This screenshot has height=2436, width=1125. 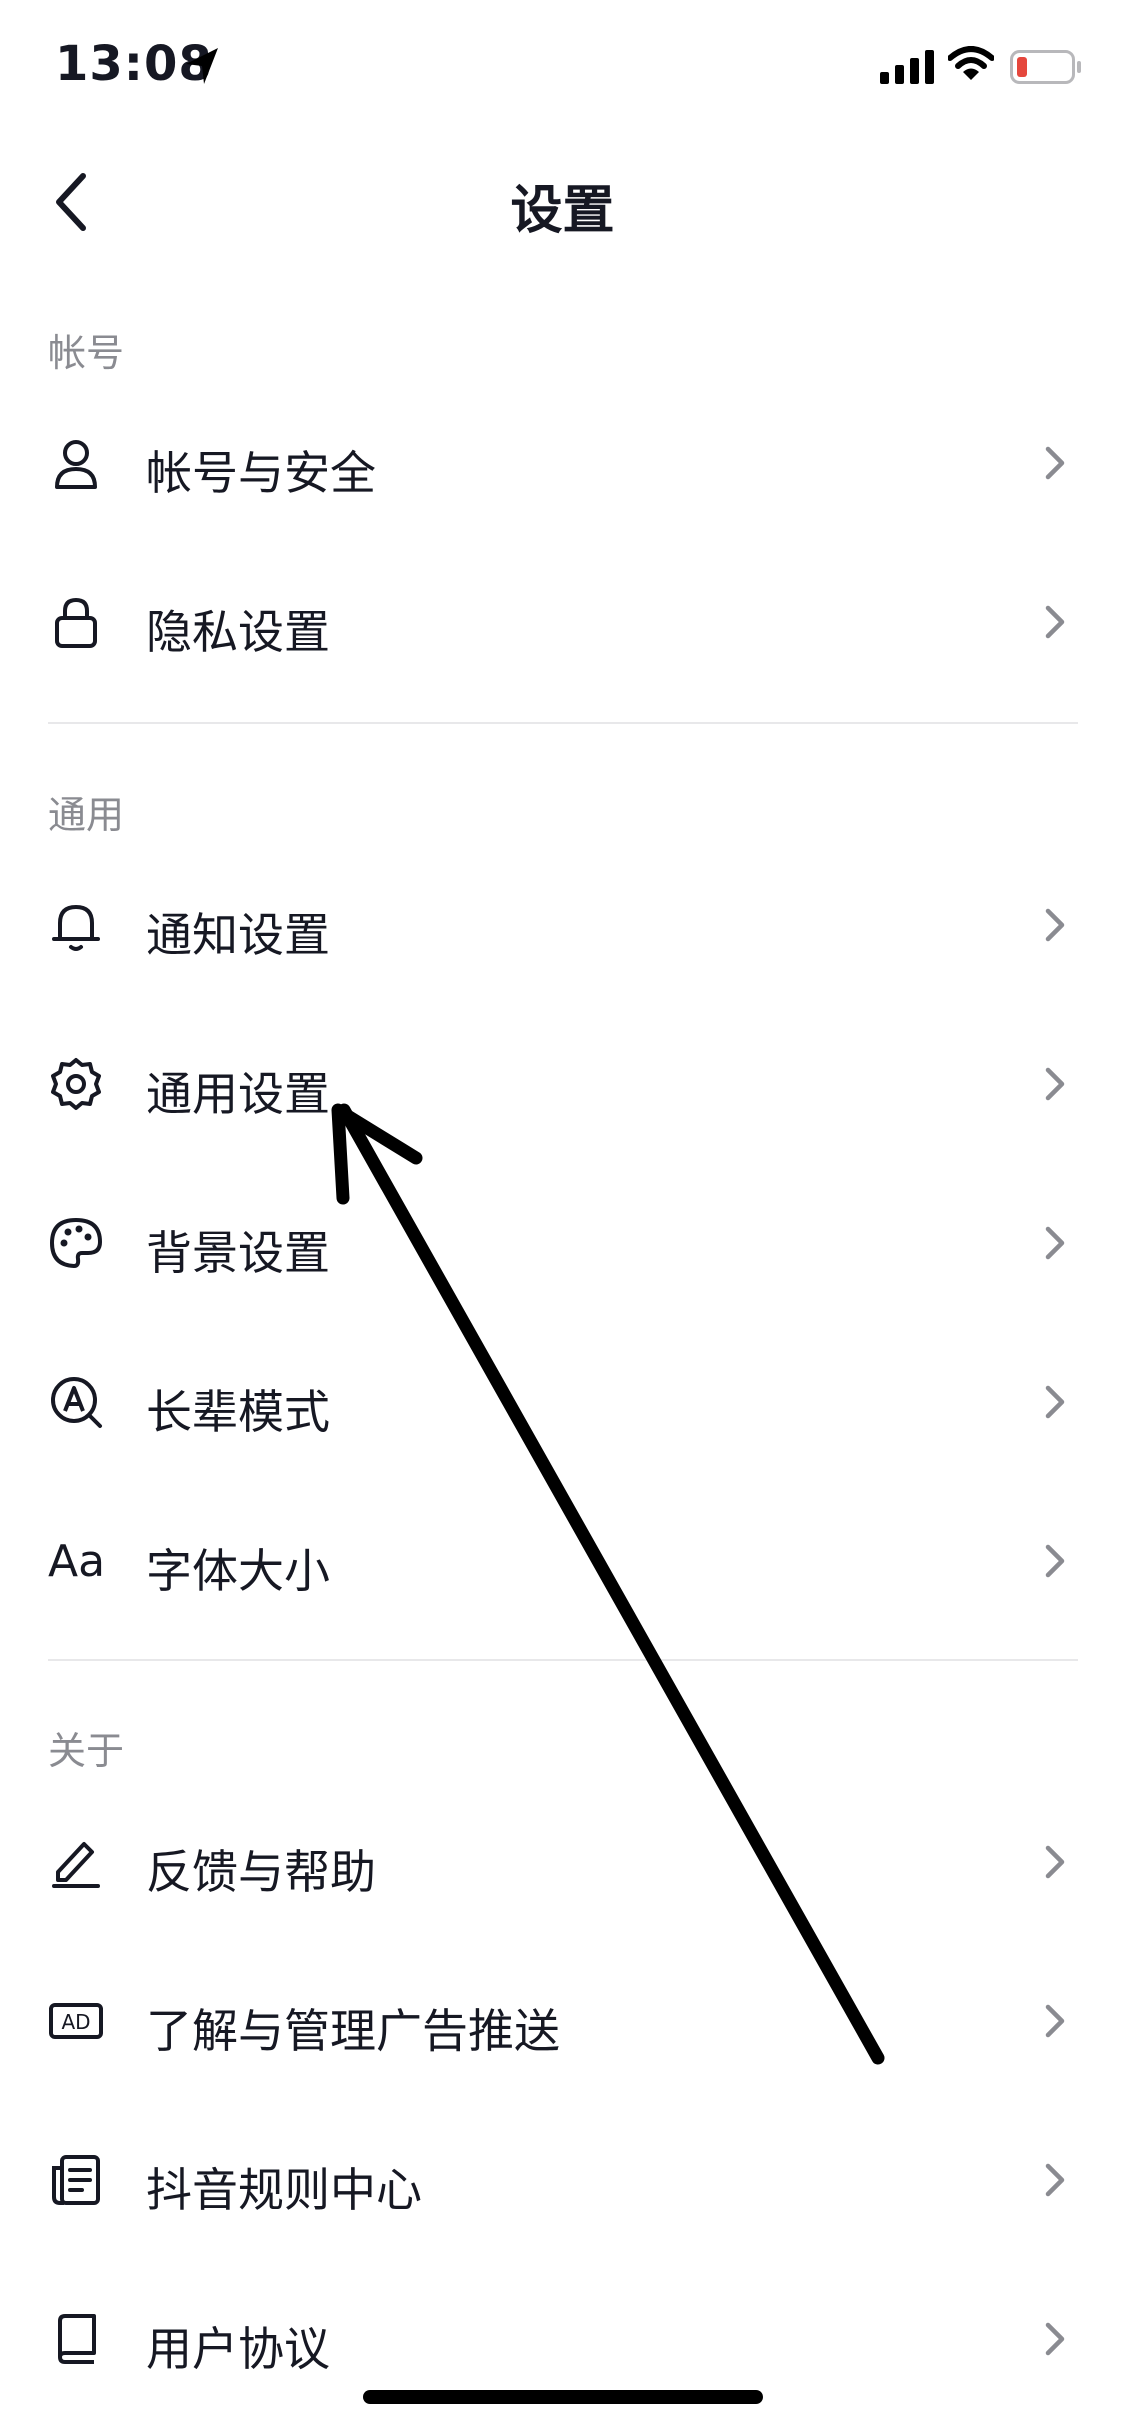 I want to click on settings-item-label: 通知设置, so click(x=238, y=935).